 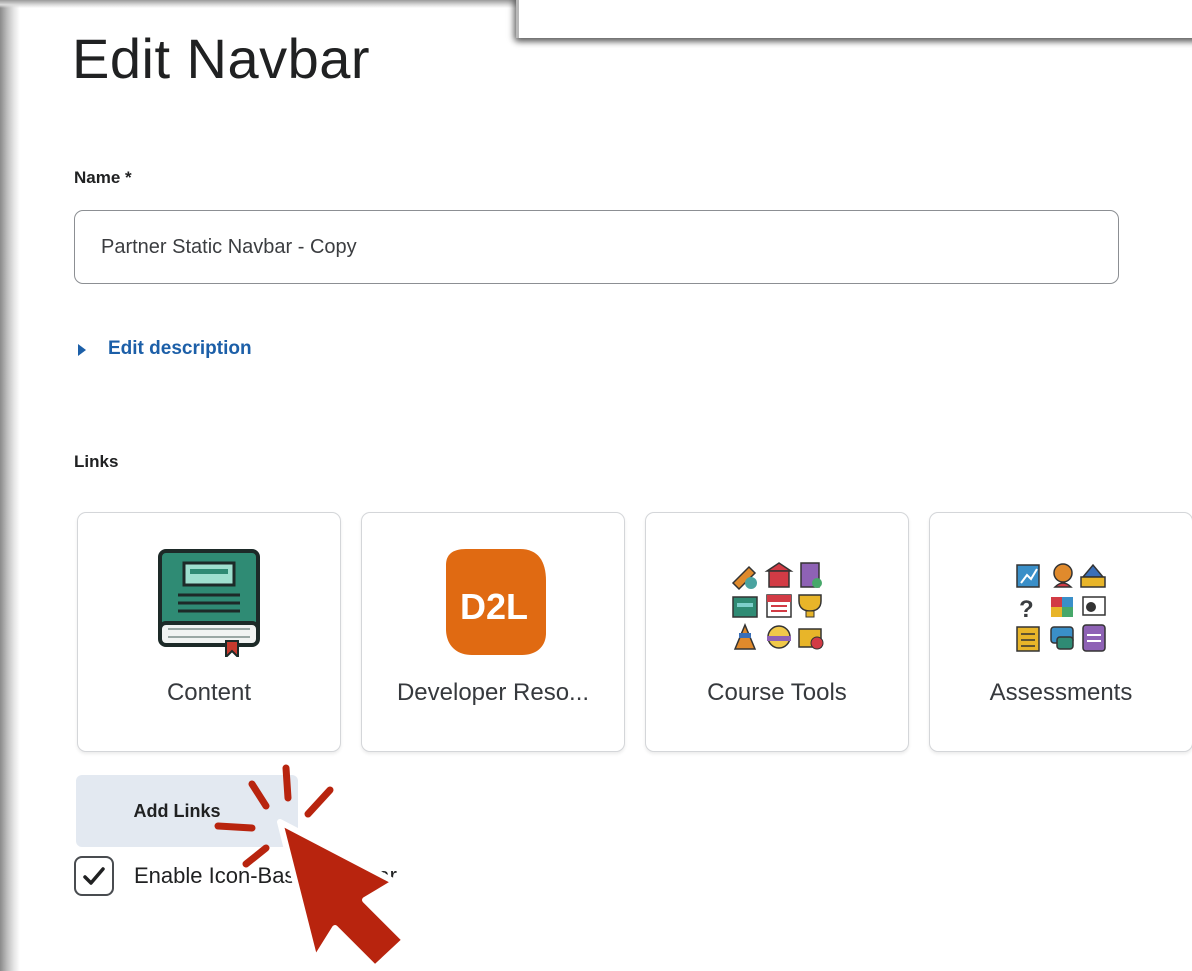 I want to click on tile-label: Assessments, so click(x=1061, y=692).